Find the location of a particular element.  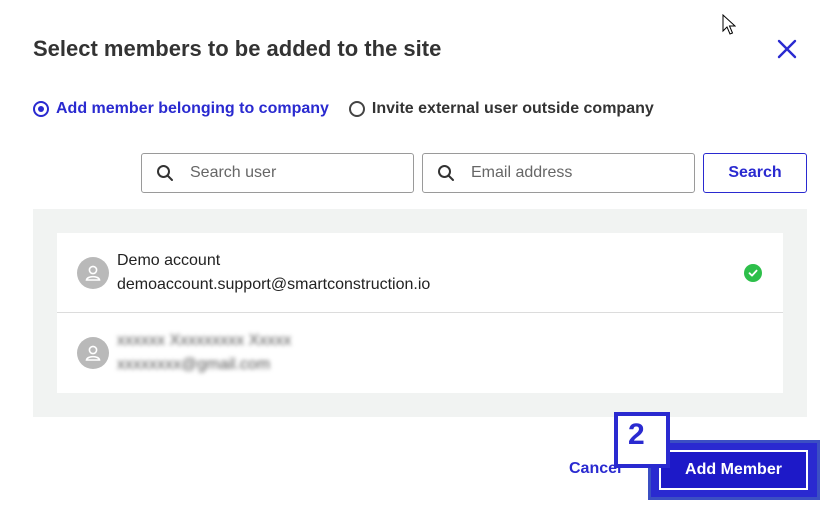

step-number: 2 is located at coordinates (642, 440).